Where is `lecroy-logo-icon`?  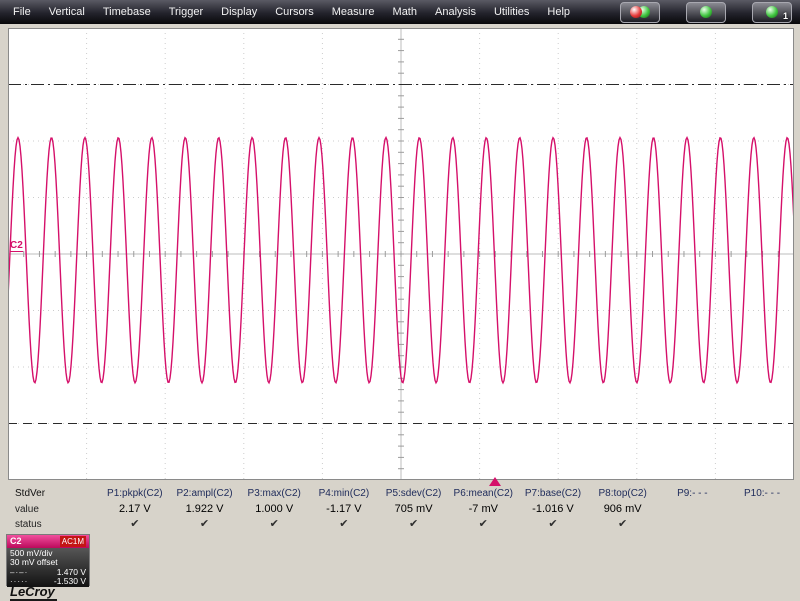
lecroy-logo-icon is located at coordinates (640, 12).